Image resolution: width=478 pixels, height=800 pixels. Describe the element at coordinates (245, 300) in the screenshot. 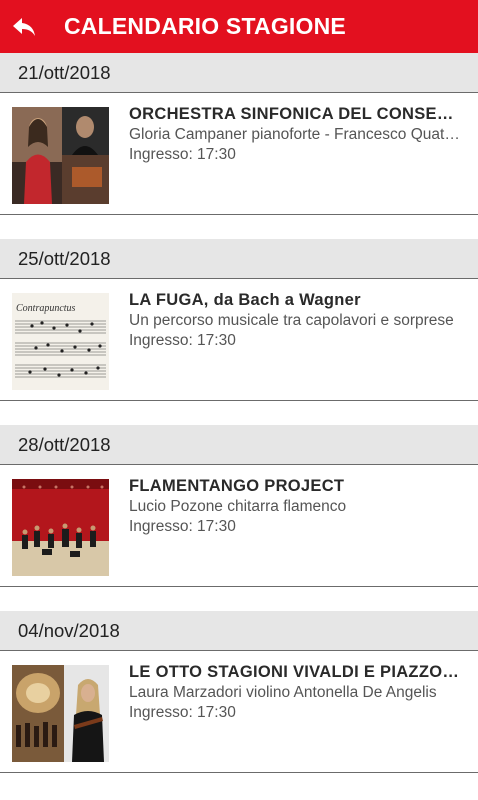

I see `event-title: LA FUGA, da Bach a Wagner` at that location.